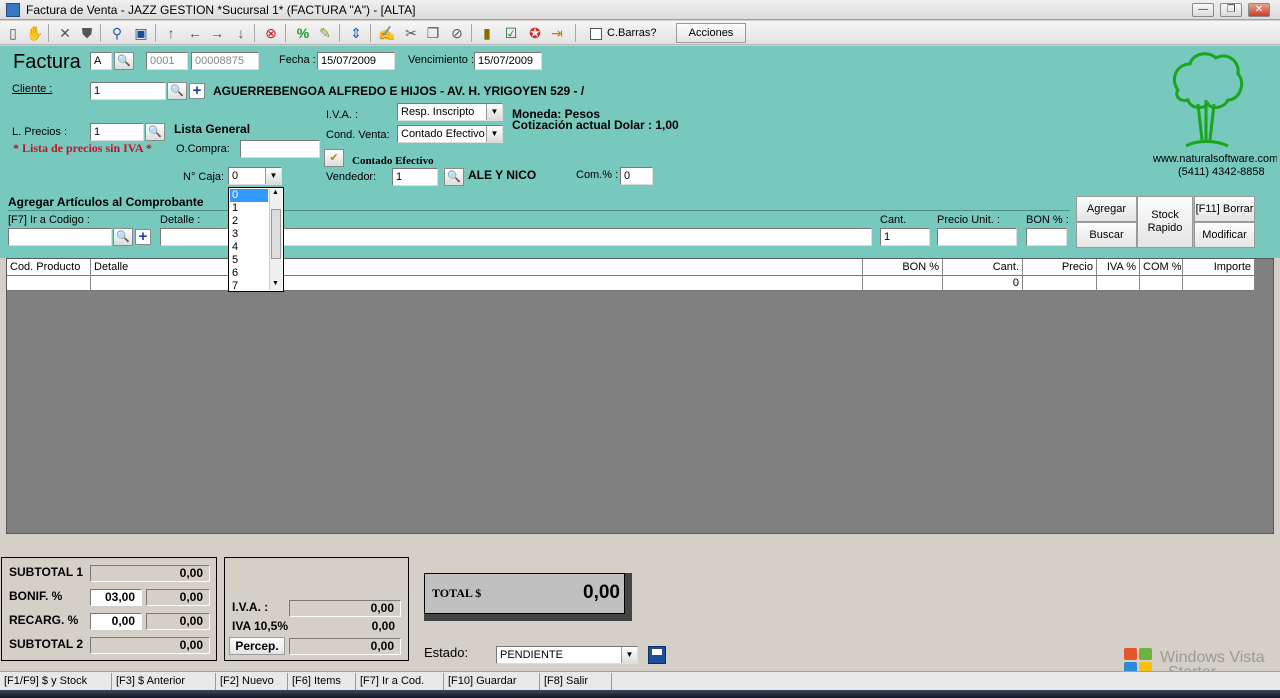 The image size is (1280, 698). I want to click on commission-field: 0, so click(636, 176).